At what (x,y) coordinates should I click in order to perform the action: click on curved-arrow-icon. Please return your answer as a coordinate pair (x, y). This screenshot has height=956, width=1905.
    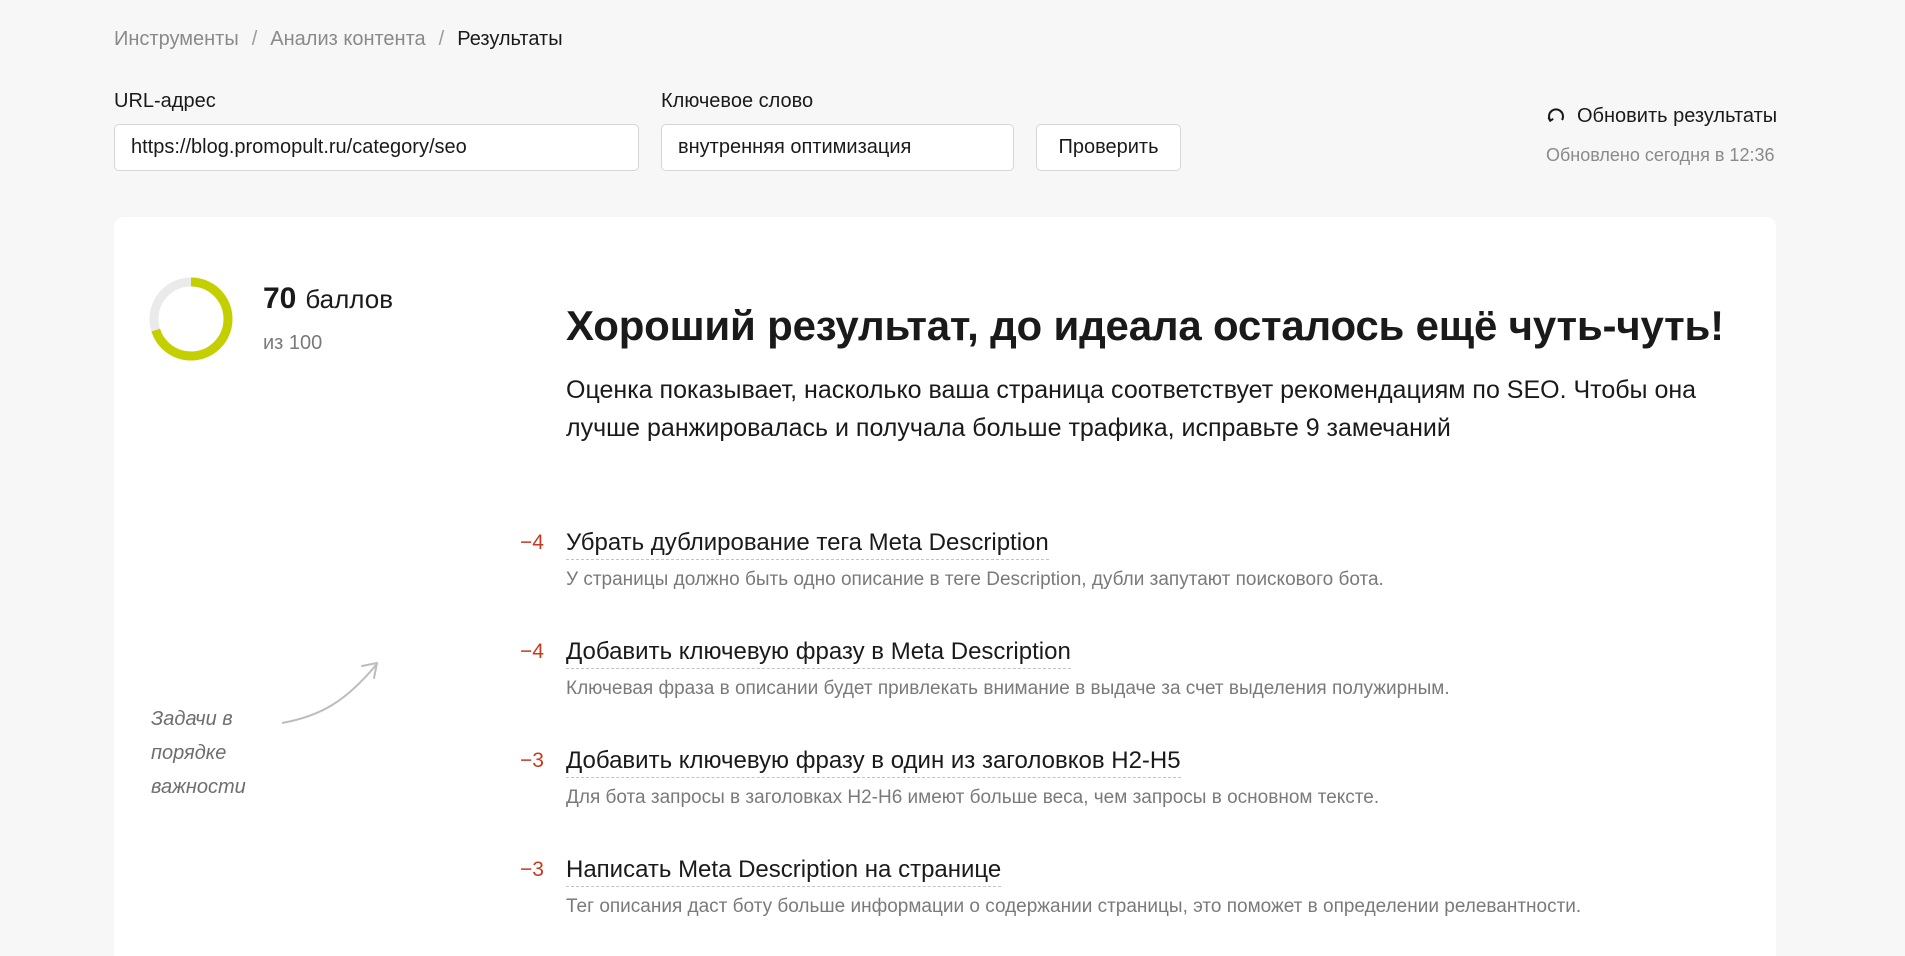
    Looking at the image, I should click on (329, 693).